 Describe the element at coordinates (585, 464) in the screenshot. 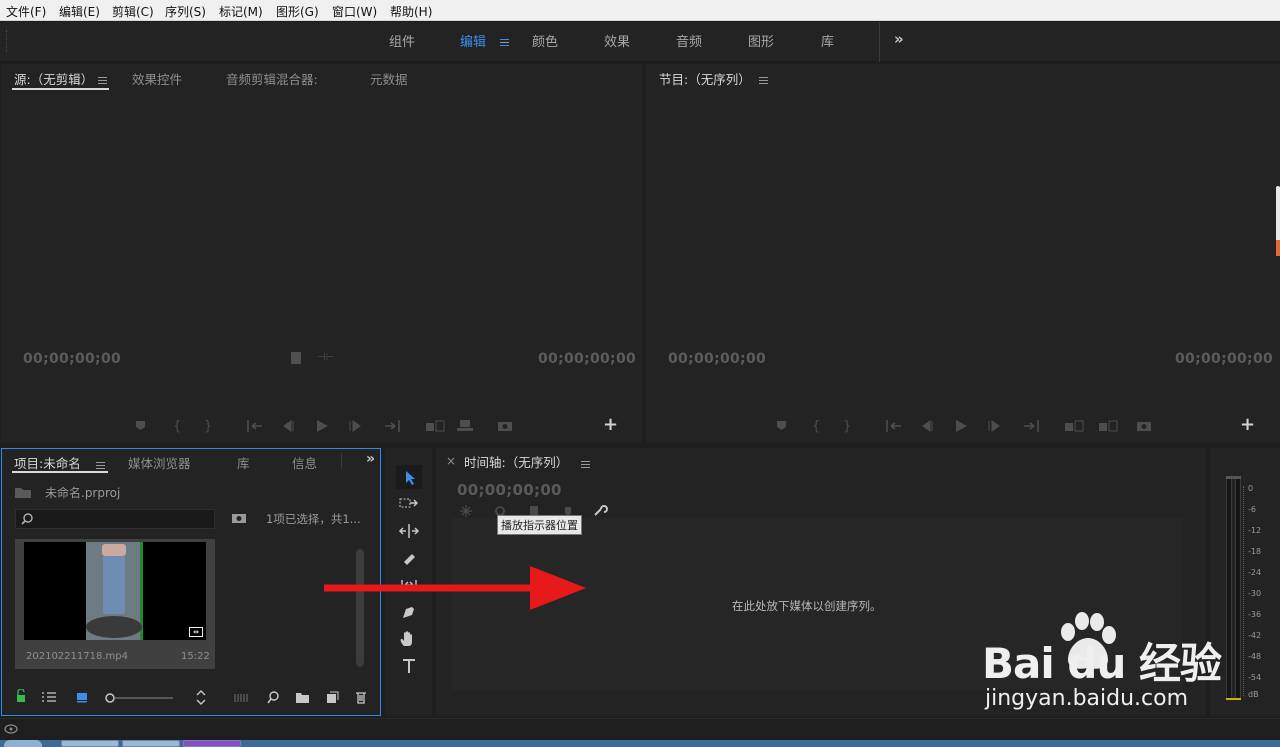

I see `timeline-panel-menu-icon` at that location.